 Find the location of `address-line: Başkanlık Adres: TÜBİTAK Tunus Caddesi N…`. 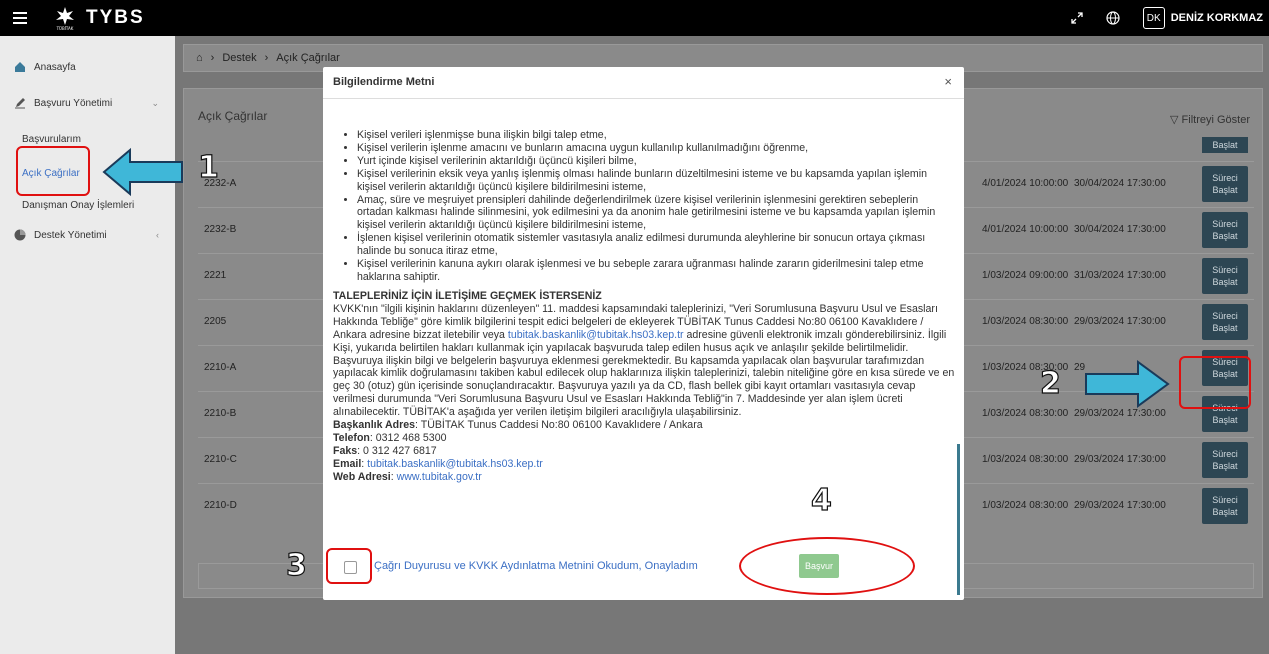

address-line: Başkanlık Adres: TÜBİTAK Tunus Caddesi N… is located at coordinates (518, 425).